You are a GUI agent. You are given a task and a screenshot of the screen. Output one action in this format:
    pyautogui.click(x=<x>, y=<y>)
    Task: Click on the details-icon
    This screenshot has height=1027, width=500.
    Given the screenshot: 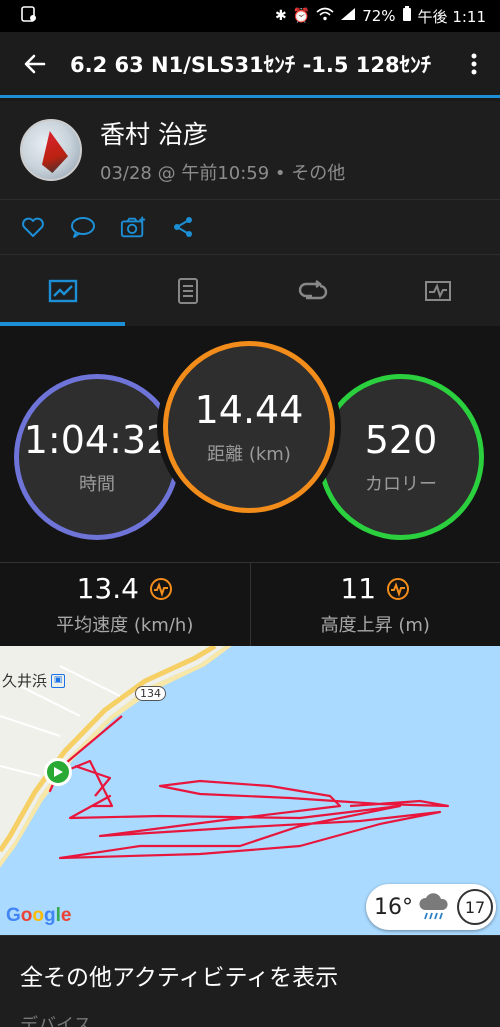 What is the action you would take?
    pyautogui.click(x=187, y=290)
    